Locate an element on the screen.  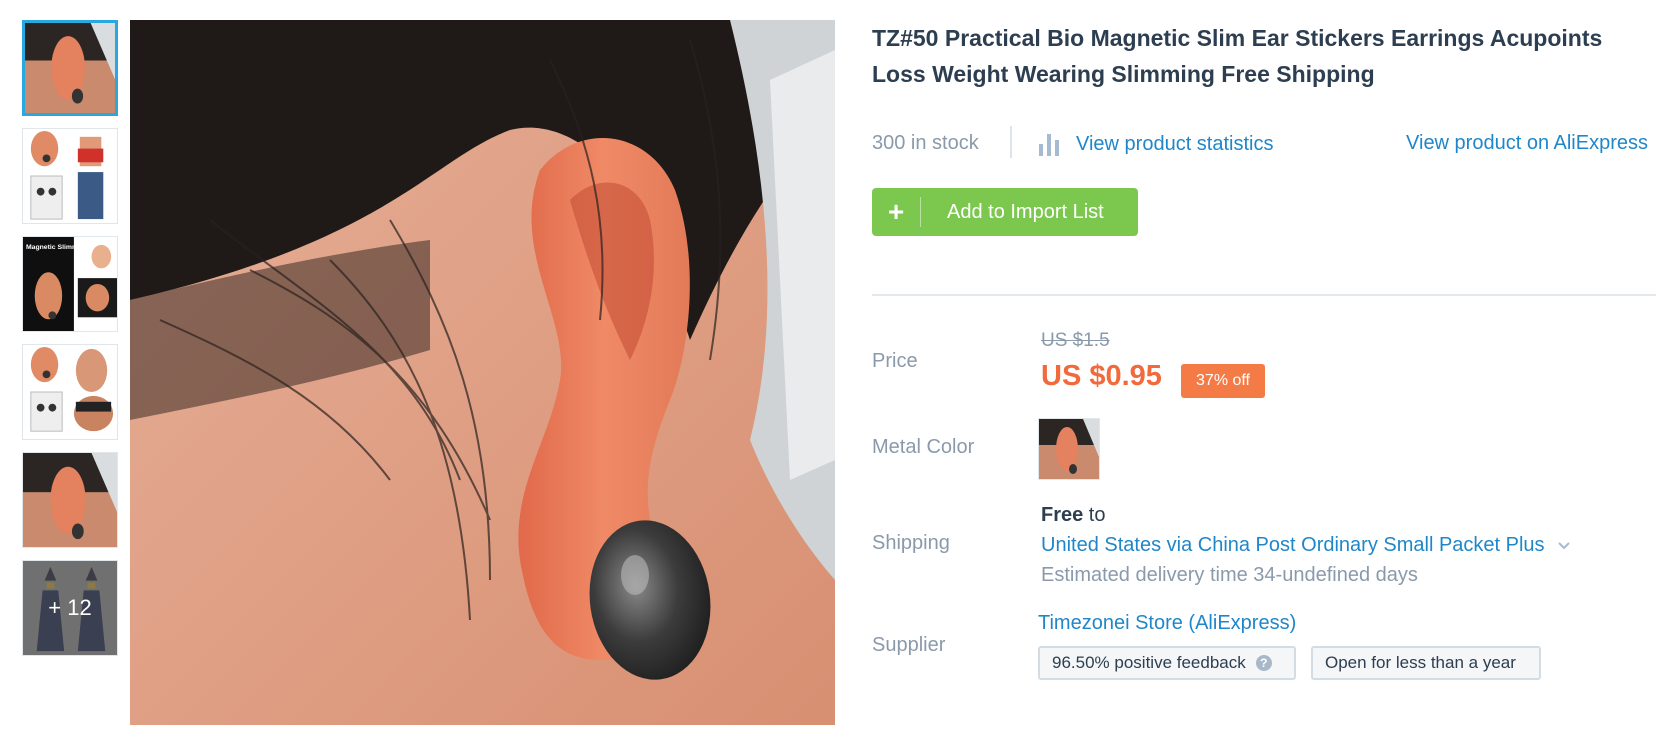
supplier-label: Supplier is located at coordinates (909, 645).